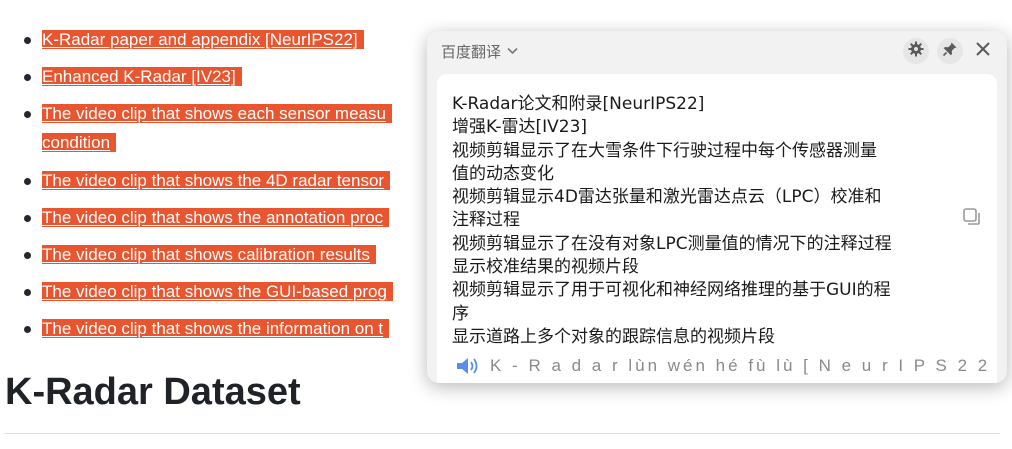  I want to click on close-icon, so click(983, 51).